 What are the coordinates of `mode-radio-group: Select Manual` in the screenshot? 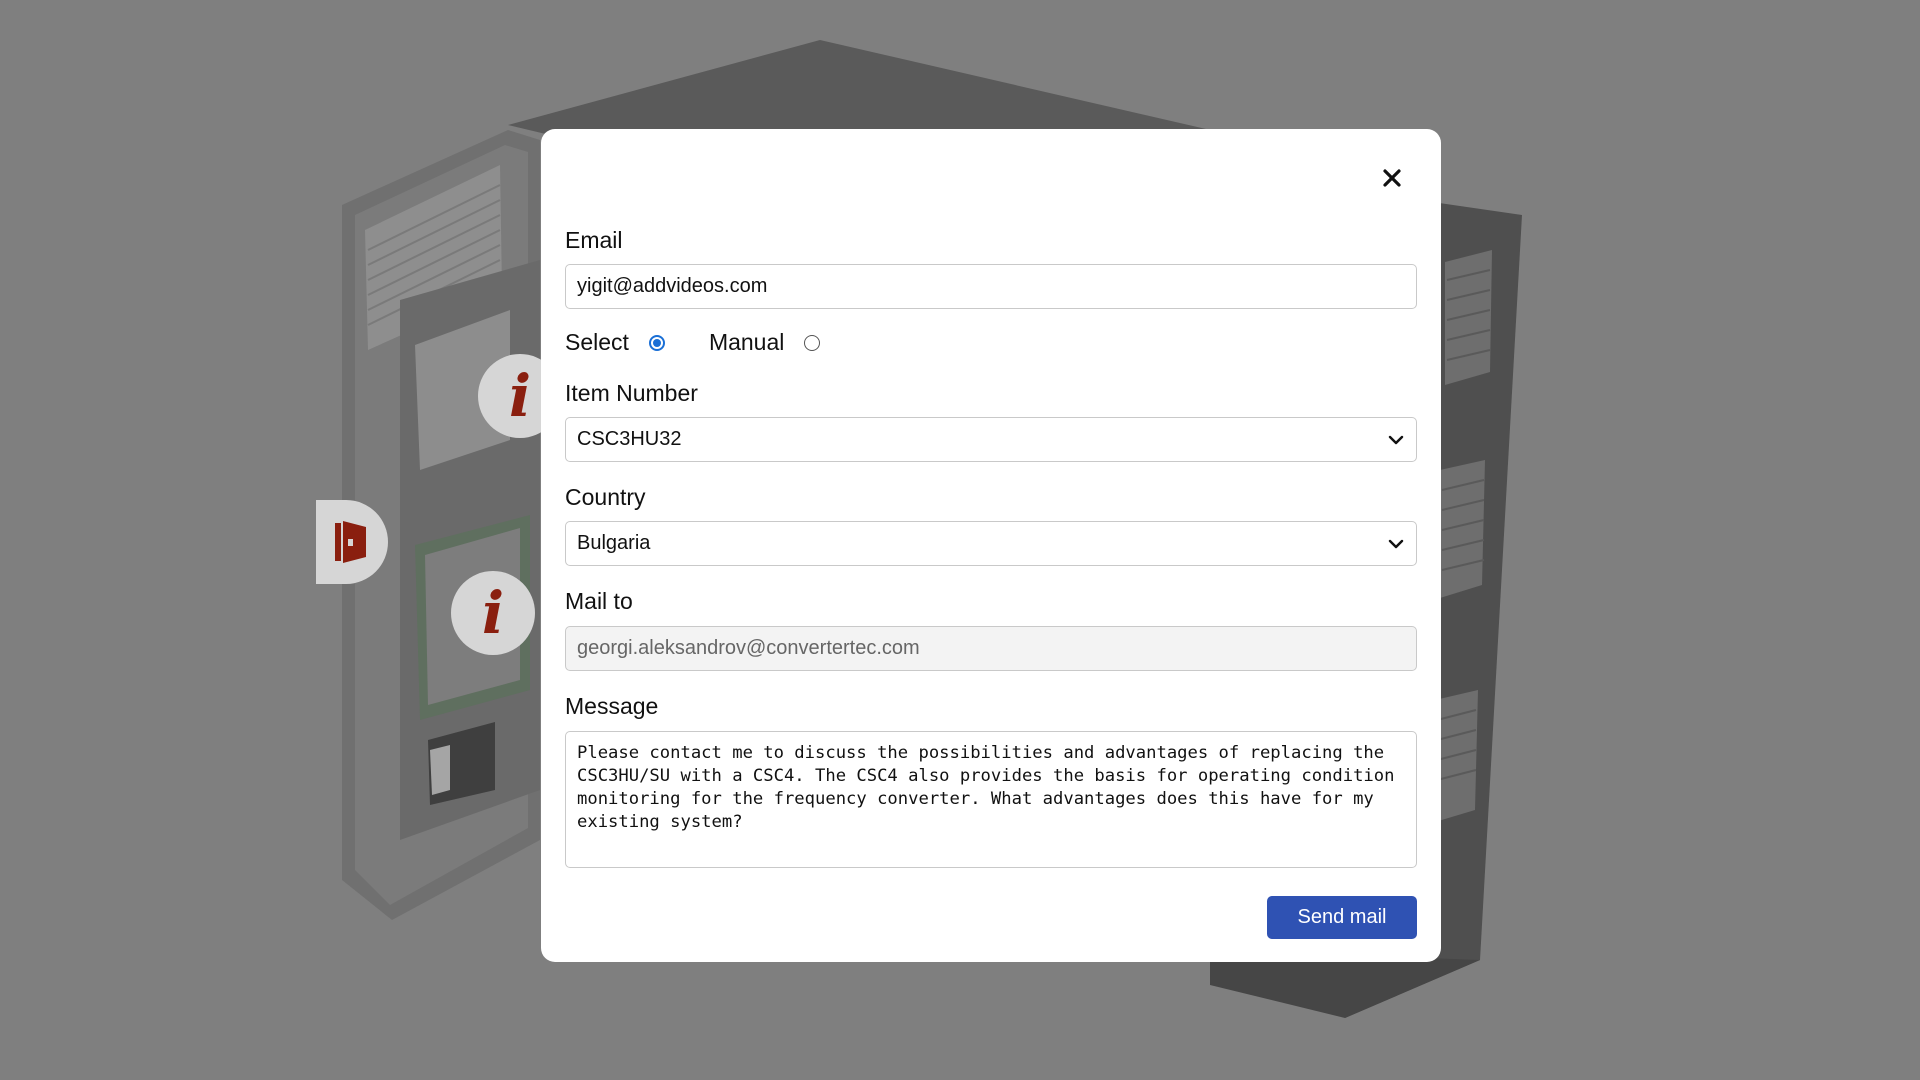 It's located at (693, 342).